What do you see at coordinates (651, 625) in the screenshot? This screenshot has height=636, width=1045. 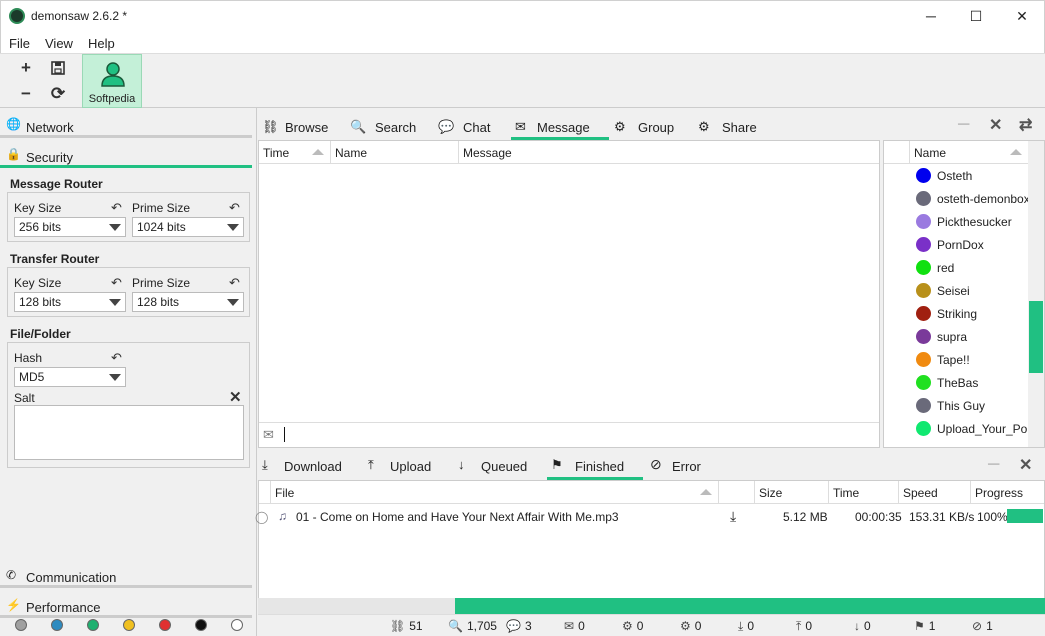 I see `status-bar: ⛓ 51 🔍 1,705 💬 3 ✉ 0 ⚙ 0 ⚙ 0 ⤓ 0 ⤒ 0 ↓ 0 ⚑ 1 ⊘ 1` at bounding box center [651, 625].